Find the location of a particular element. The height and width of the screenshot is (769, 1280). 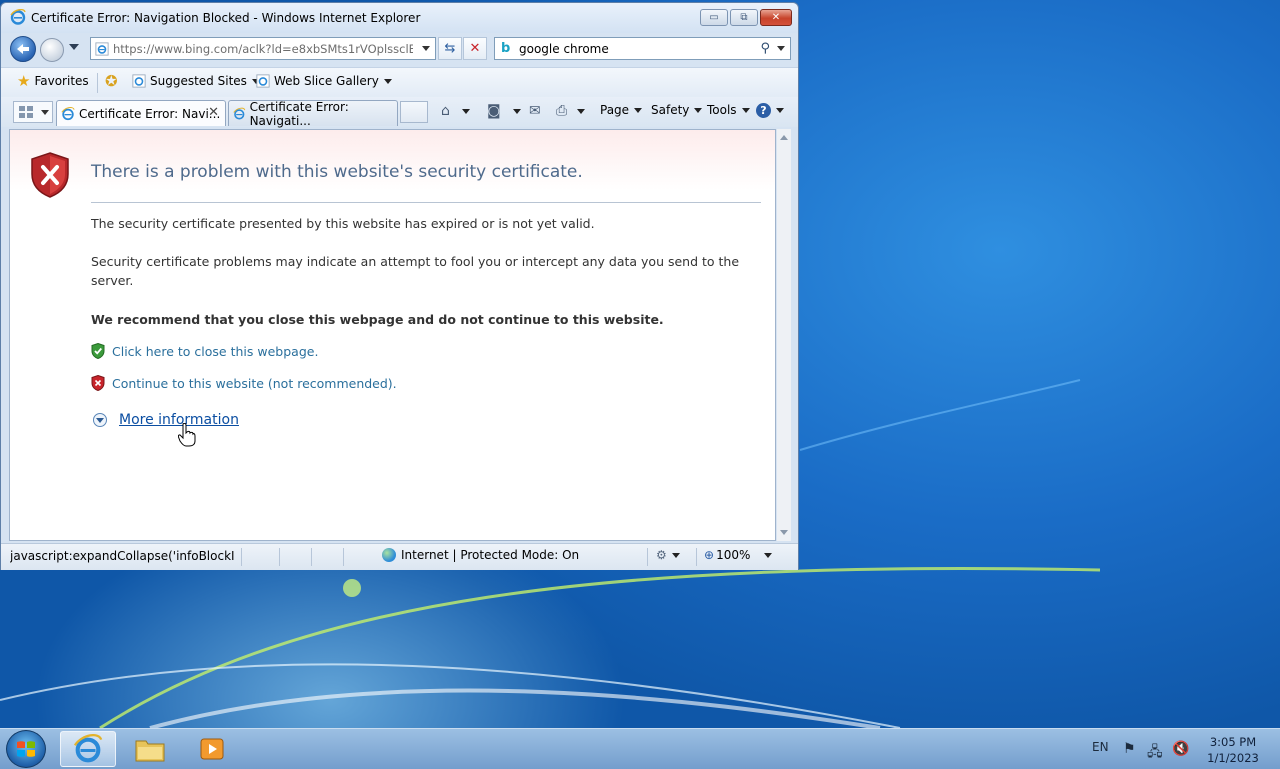

read-mail-button: ✉ is located at coordinates (535, 111).